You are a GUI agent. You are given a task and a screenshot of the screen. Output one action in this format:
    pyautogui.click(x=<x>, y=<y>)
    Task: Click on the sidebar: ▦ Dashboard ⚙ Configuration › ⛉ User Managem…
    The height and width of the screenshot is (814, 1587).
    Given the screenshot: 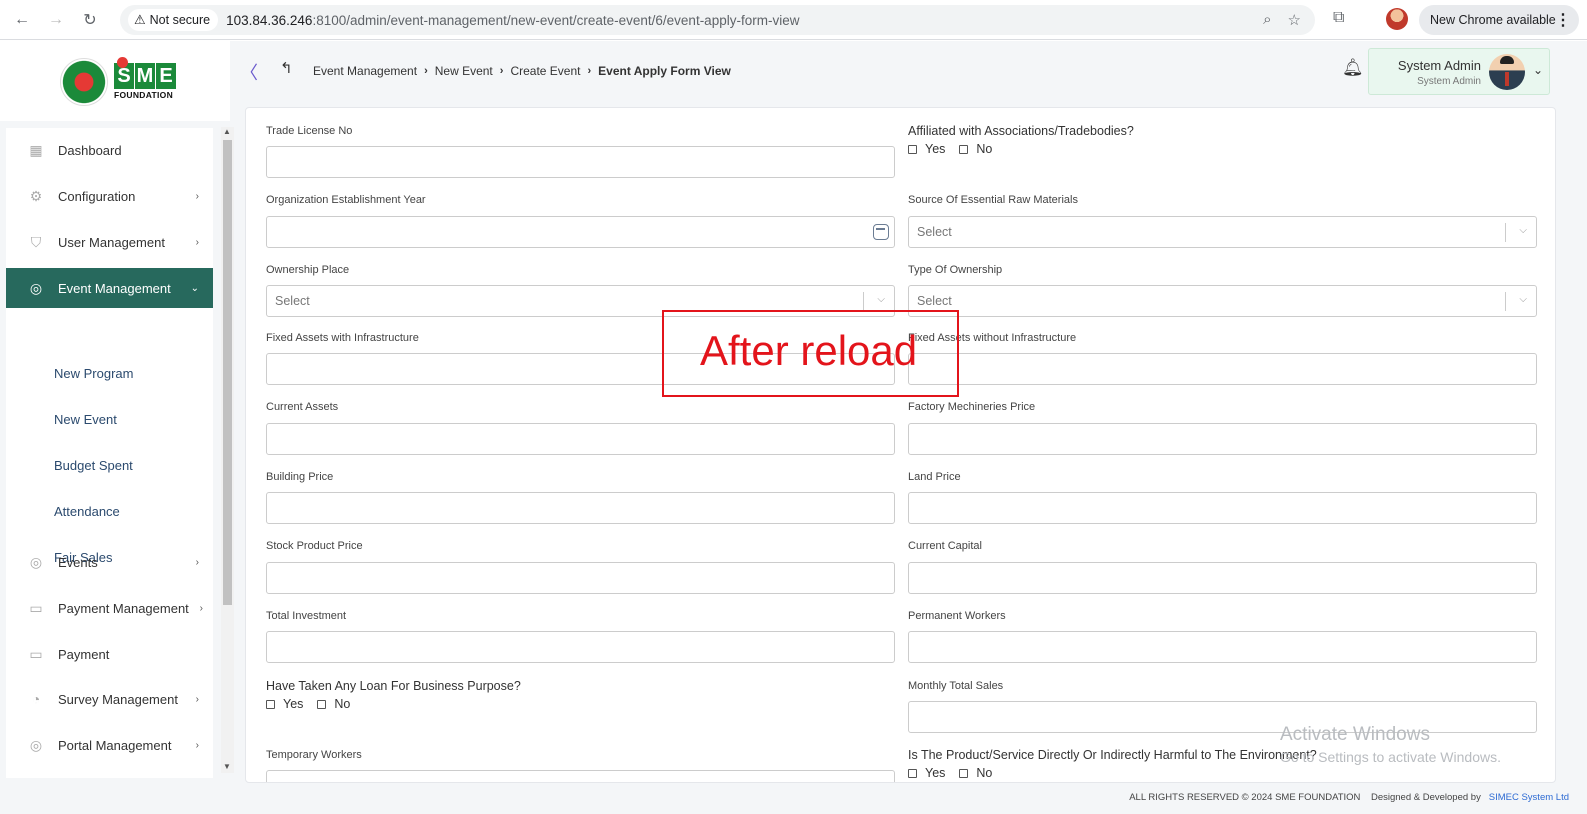 What is the action you would take?
    pyautogui.click(x=109, y=453)
    